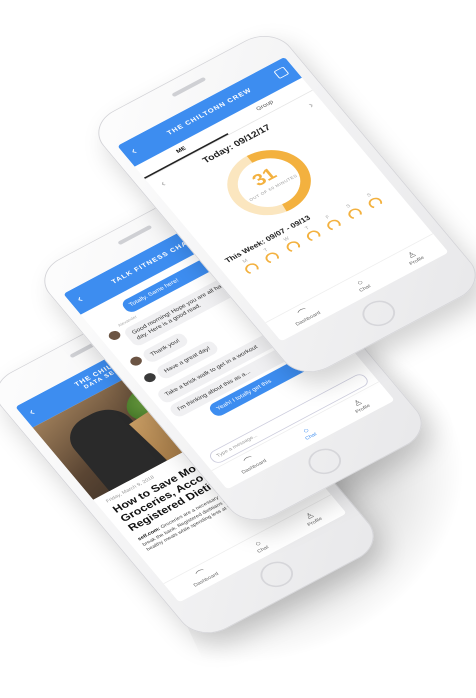  What do you see at coordinates (310, 105) in the screenshot?
I see `chevron-right-icon: ›` at bounding box center [310, 105].